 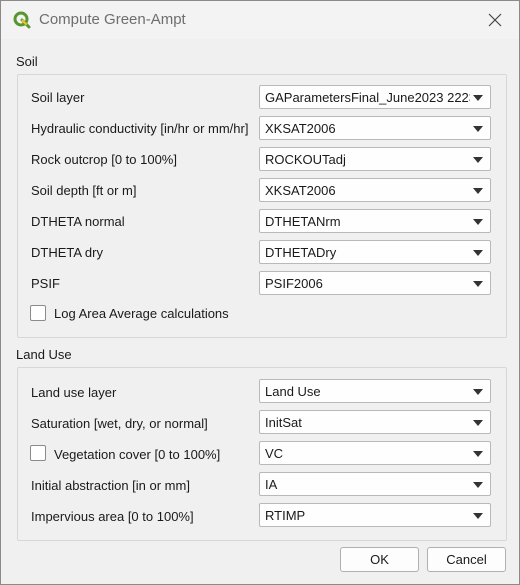 What do you see at coordinates (67, 252) in the screenshot?
I see `dtheta-dry-label: DTHETA dry` at bounding box center [67, 252].